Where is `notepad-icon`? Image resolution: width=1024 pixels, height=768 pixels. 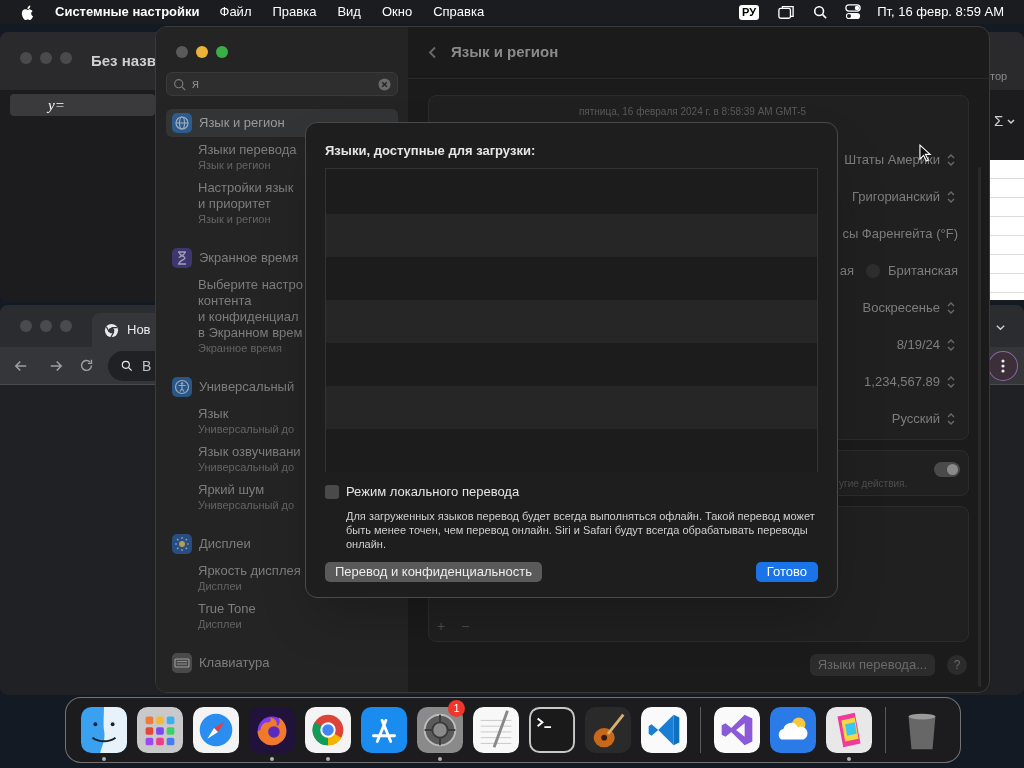 notepad-icon is located at coordinates (496, 730).